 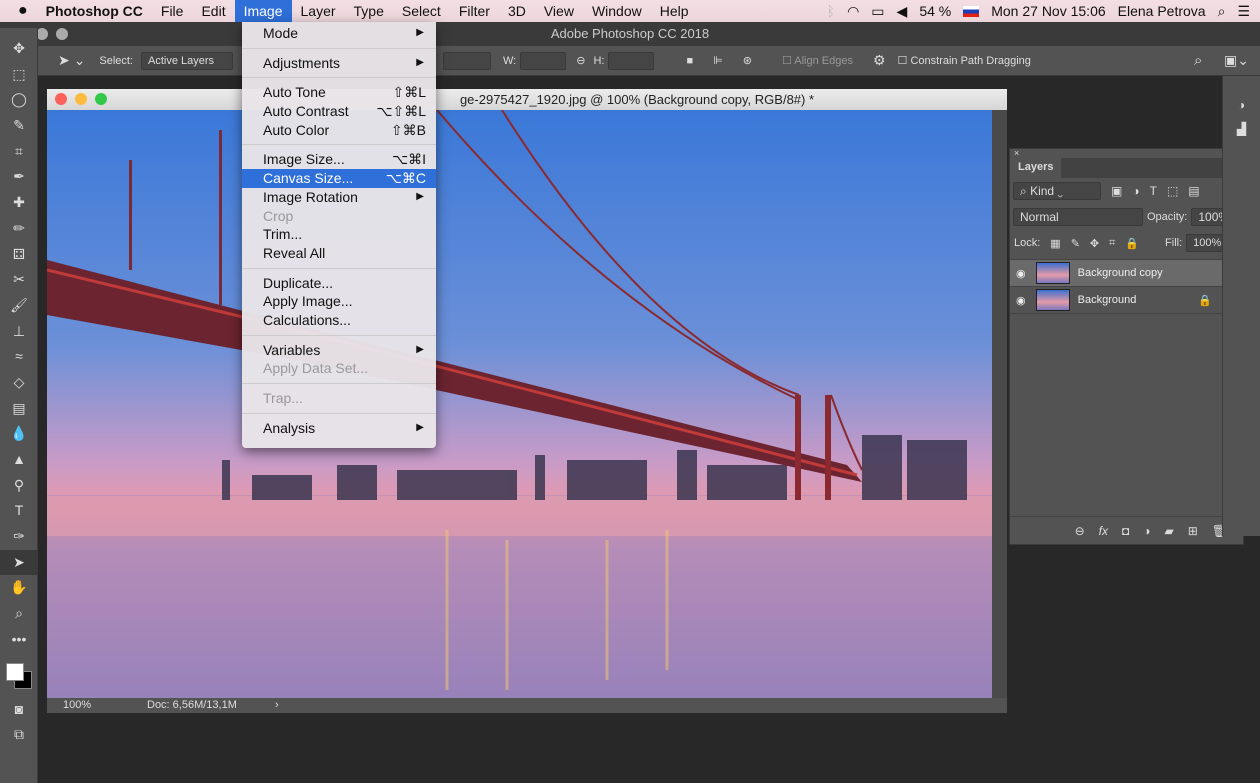 What do you see at coordinates (543, 60) in the screenshot?
I see `width-input` at bounding box center [543, 60].